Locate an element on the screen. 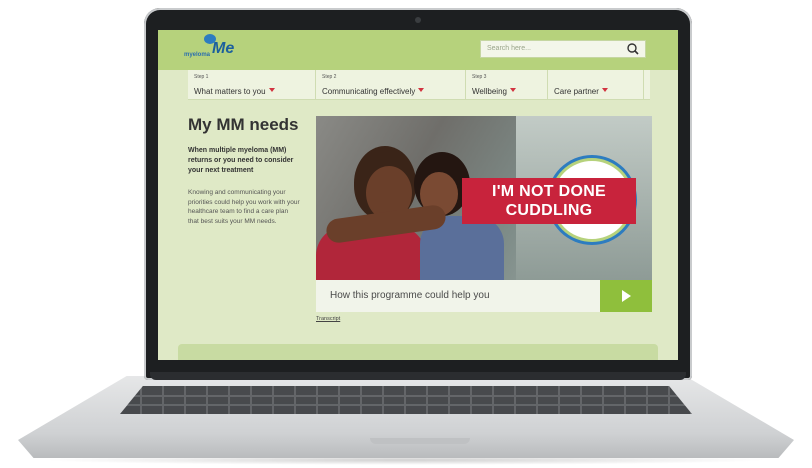 The height and width of the screenshot is (468, 812). play-icon is located at coordinates (626, 296).